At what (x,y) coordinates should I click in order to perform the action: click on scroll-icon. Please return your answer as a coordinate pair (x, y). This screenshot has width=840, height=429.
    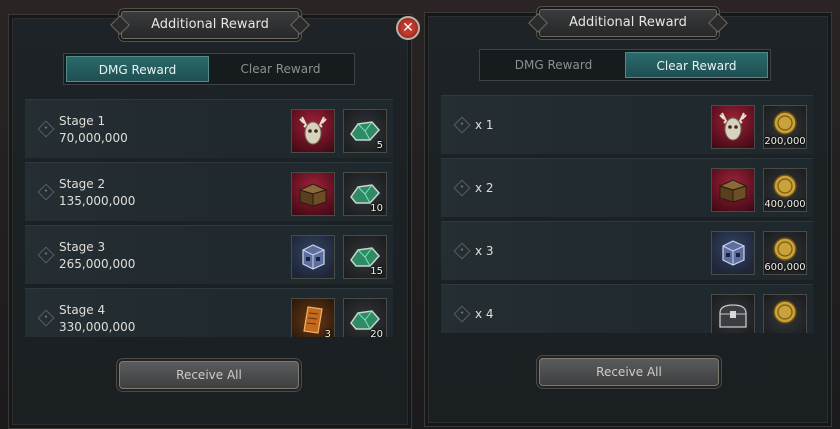
    Looking at the image, I should click on (313, 320).